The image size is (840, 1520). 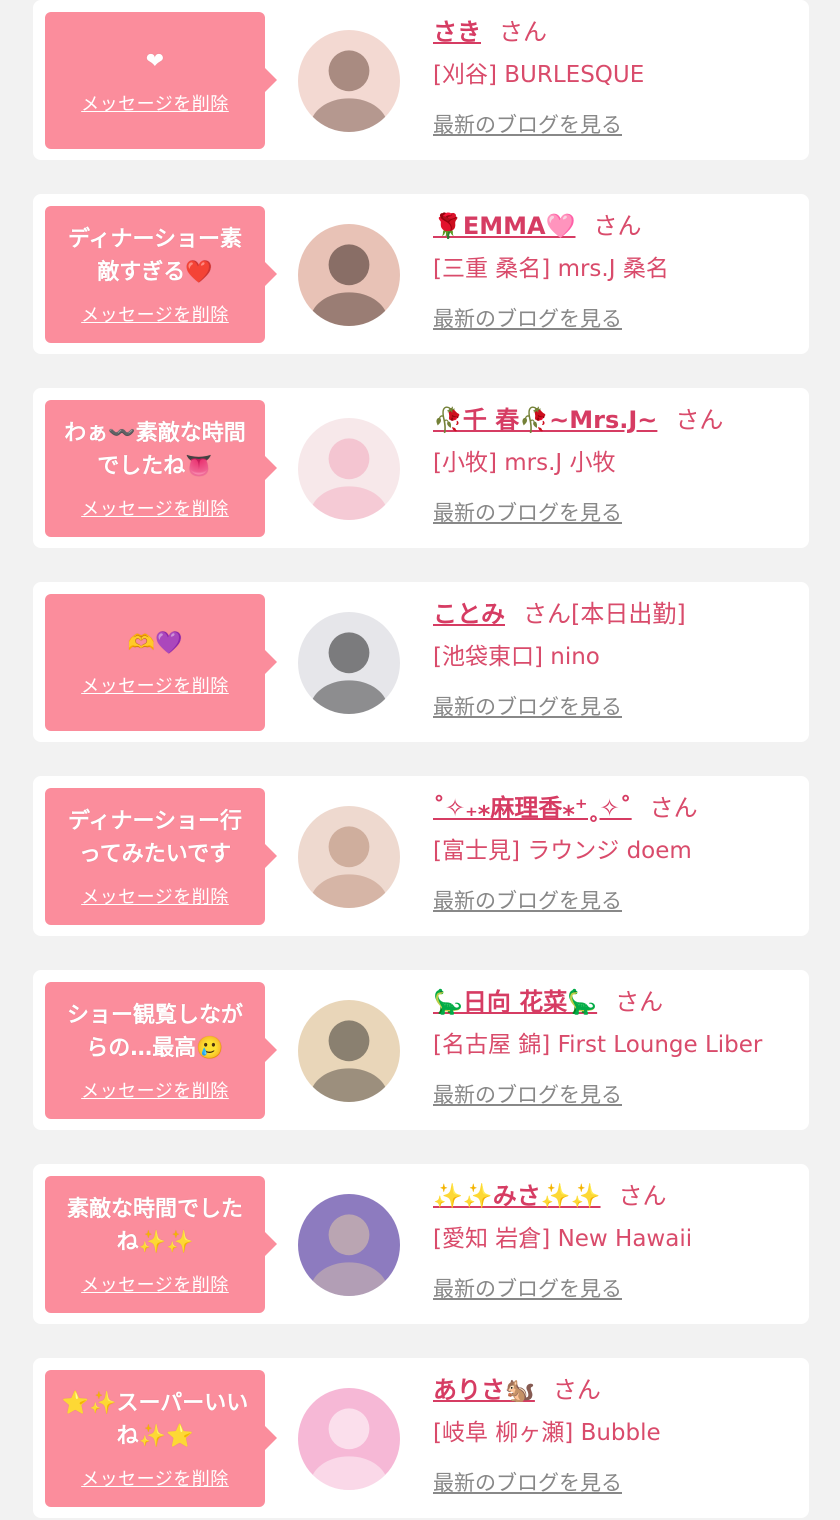 What do you see at coordinates (547, 1433) in the screenshot?
I see `shop-name: [岐阜 柳ヶ瀬] Bubble` at bounding box center [547, 1433].